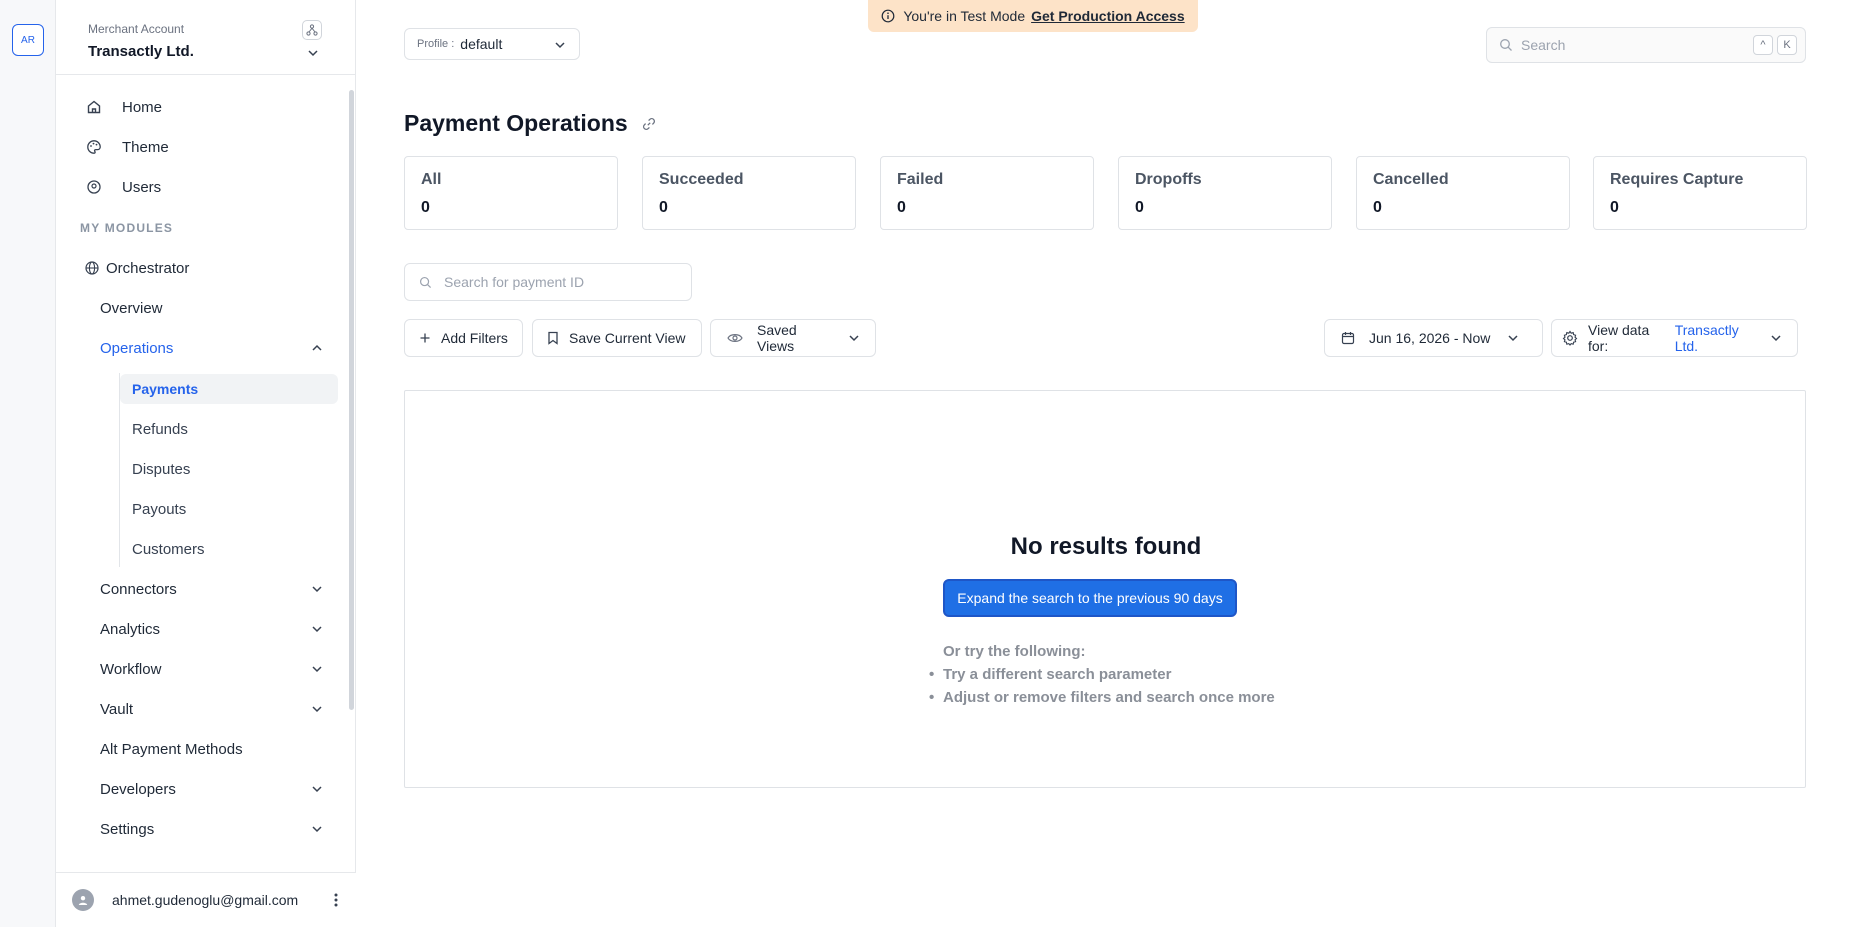  What do you see at coordinates (142, 187) in the screenshot?
I see `sidebar-item-label: Users` at bounding box center [142, 187].